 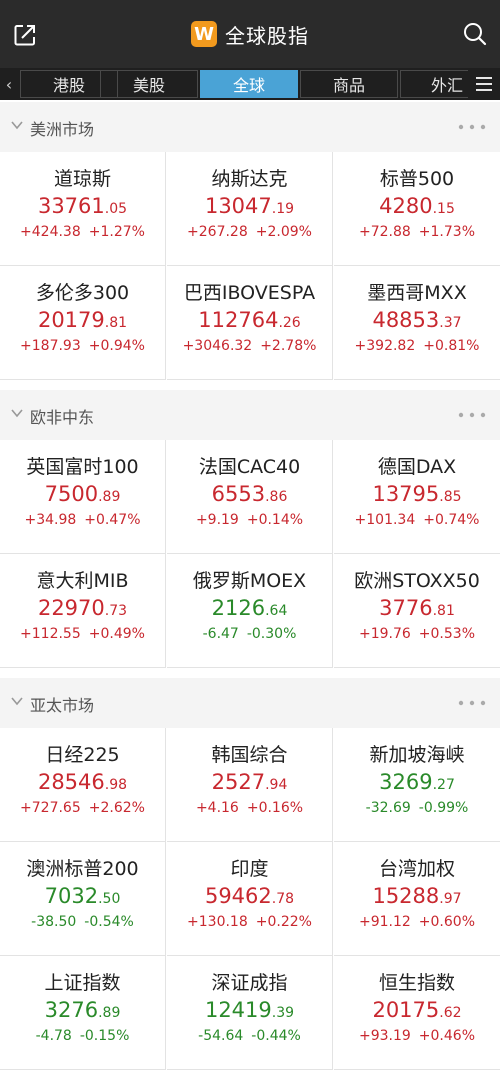 What do you see at coordinates (82, 467) in the screenshot?
I see `index-name: 英国富时100` at bounding box center [82, 467].